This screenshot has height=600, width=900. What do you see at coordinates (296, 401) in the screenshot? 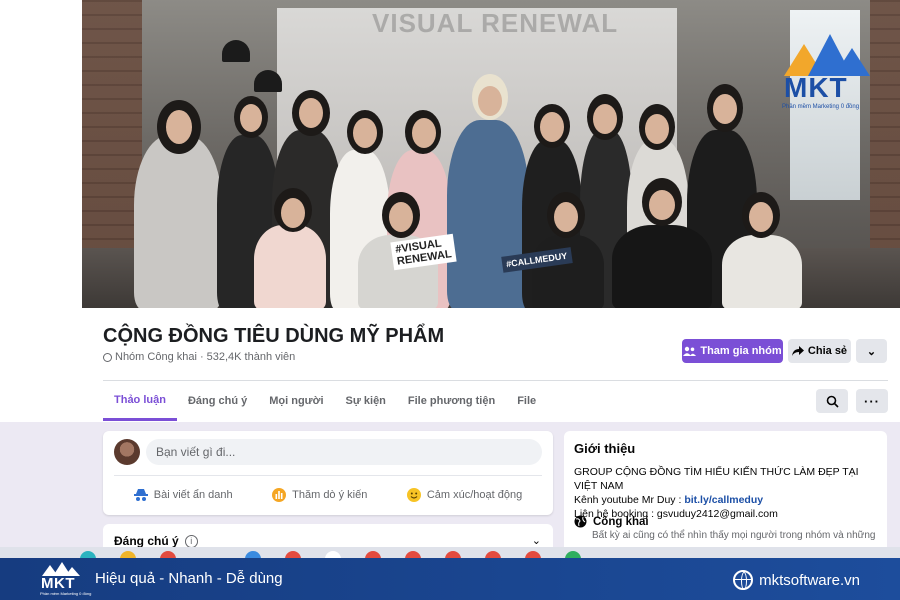
I see `tab-people: Mọi người` at bounding box center [296, 401].